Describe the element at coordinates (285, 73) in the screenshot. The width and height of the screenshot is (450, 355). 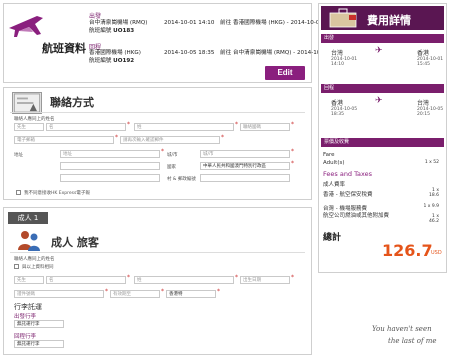
I see `edit-button: Edit` at that location.